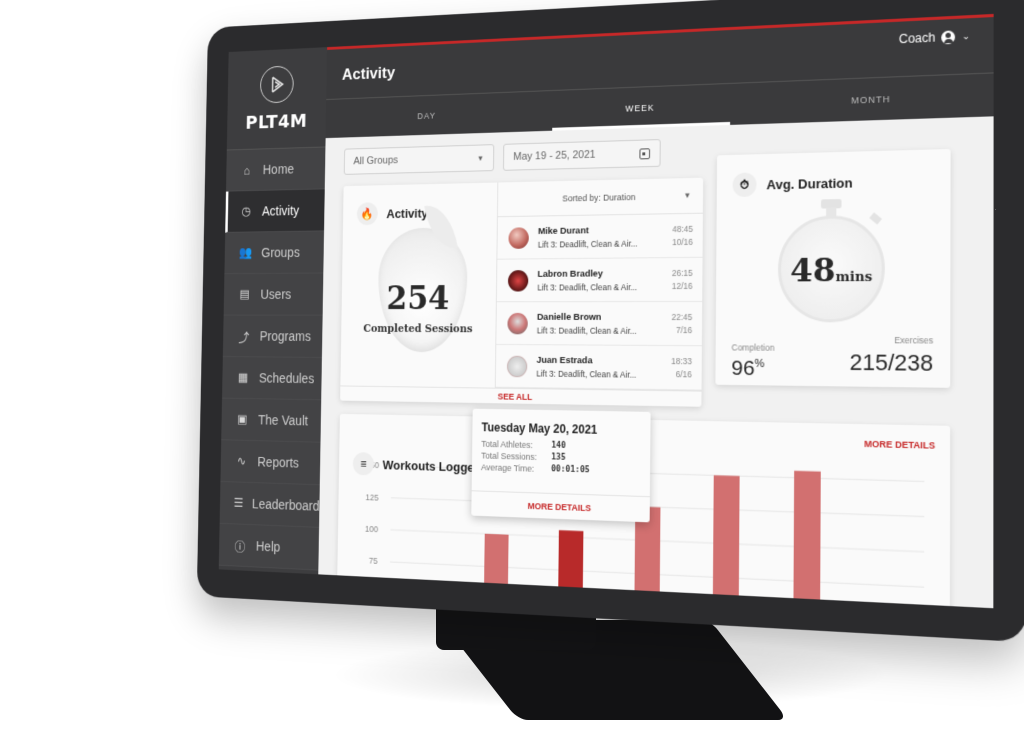  What do you see at coordinates (948, 36) in the screenshot?
I see `account-circle-icon` at bounding box center [948, 36].